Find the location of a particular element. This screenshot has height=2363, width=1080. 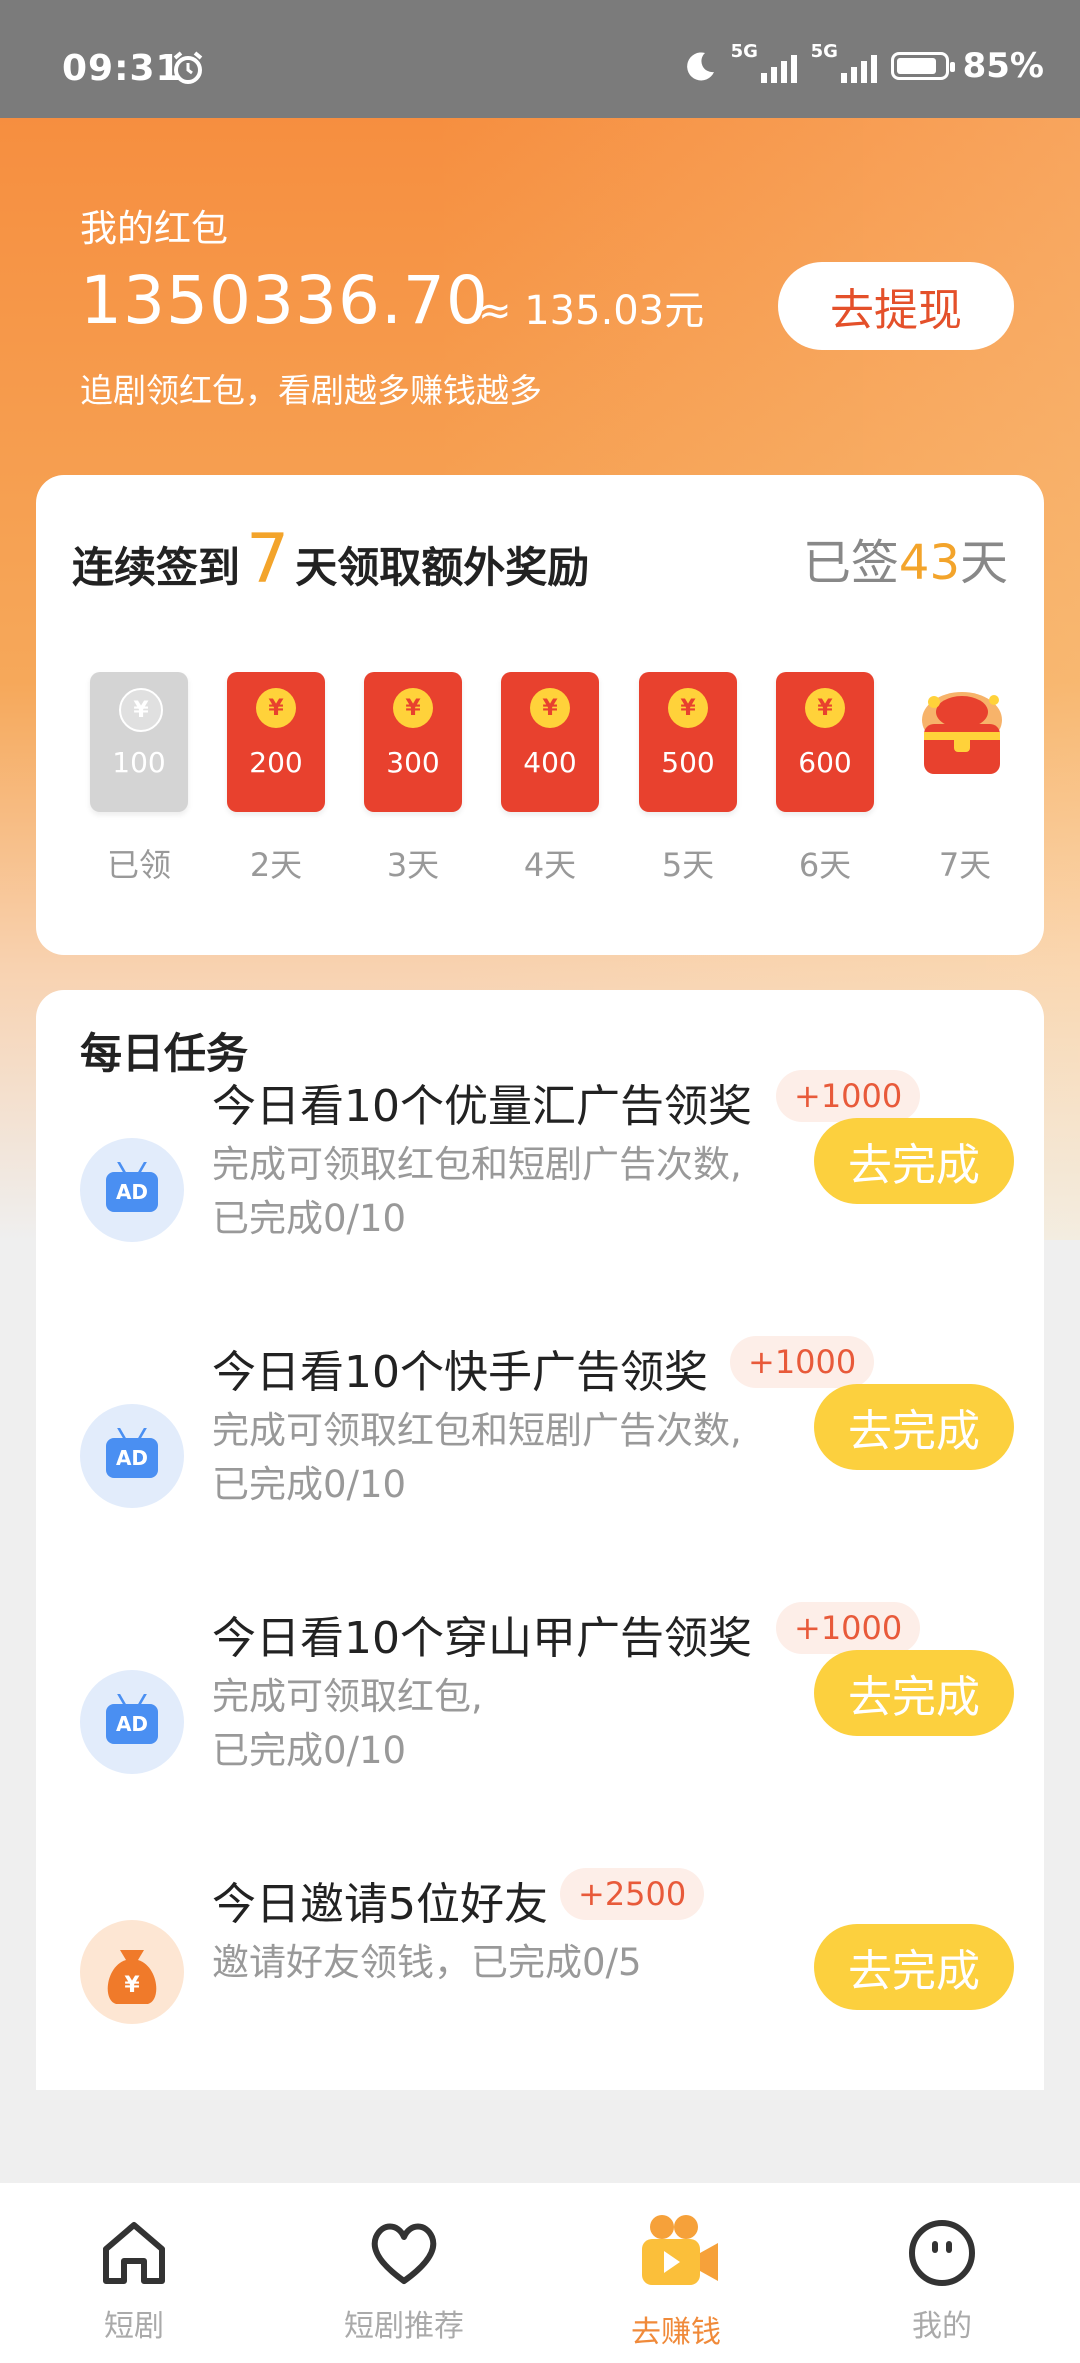

nav-item-mine: 我的 is located at coordinates (942, 2273).